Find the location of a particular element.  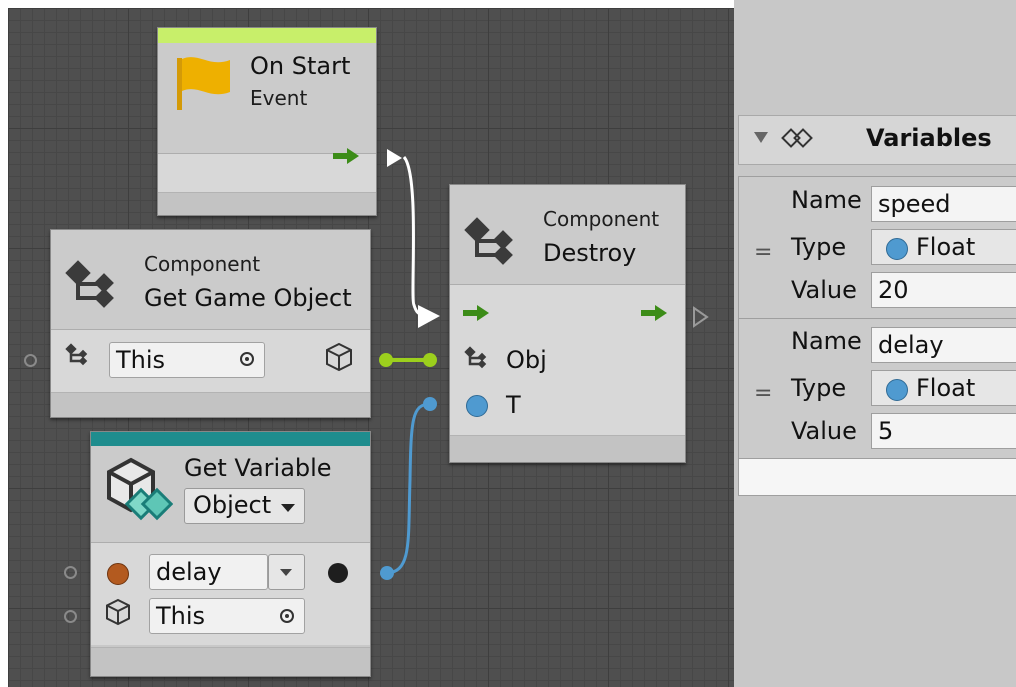

flow-input-icon is located at coordinates (477, 313).